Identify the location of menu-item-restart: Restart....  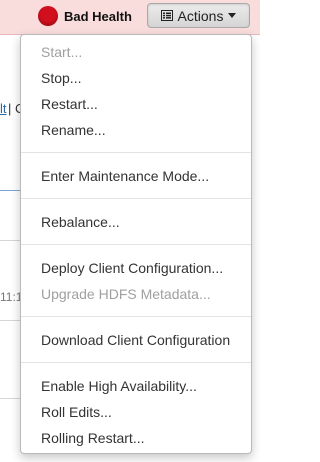
(136, 104).